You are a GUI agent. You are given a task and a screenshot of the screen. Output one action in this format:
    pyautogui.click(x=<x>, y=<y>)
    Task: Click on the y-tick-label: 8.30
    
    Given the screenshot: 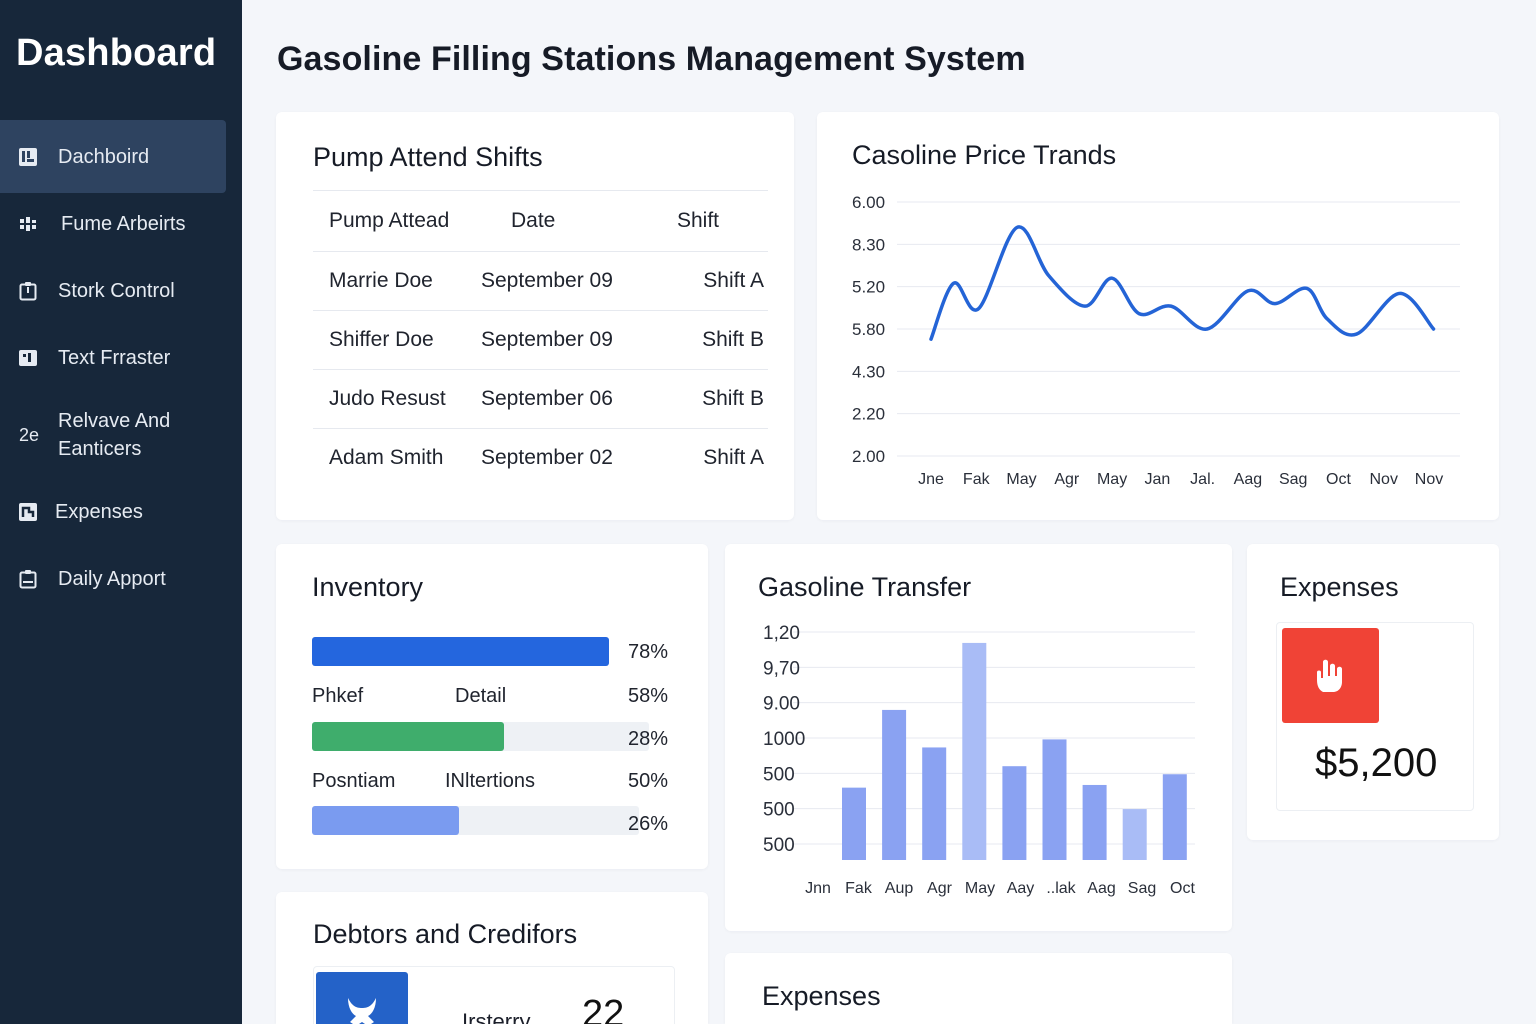 What is the action you would take?
    pyautogui.click(x=868, y=244)
    